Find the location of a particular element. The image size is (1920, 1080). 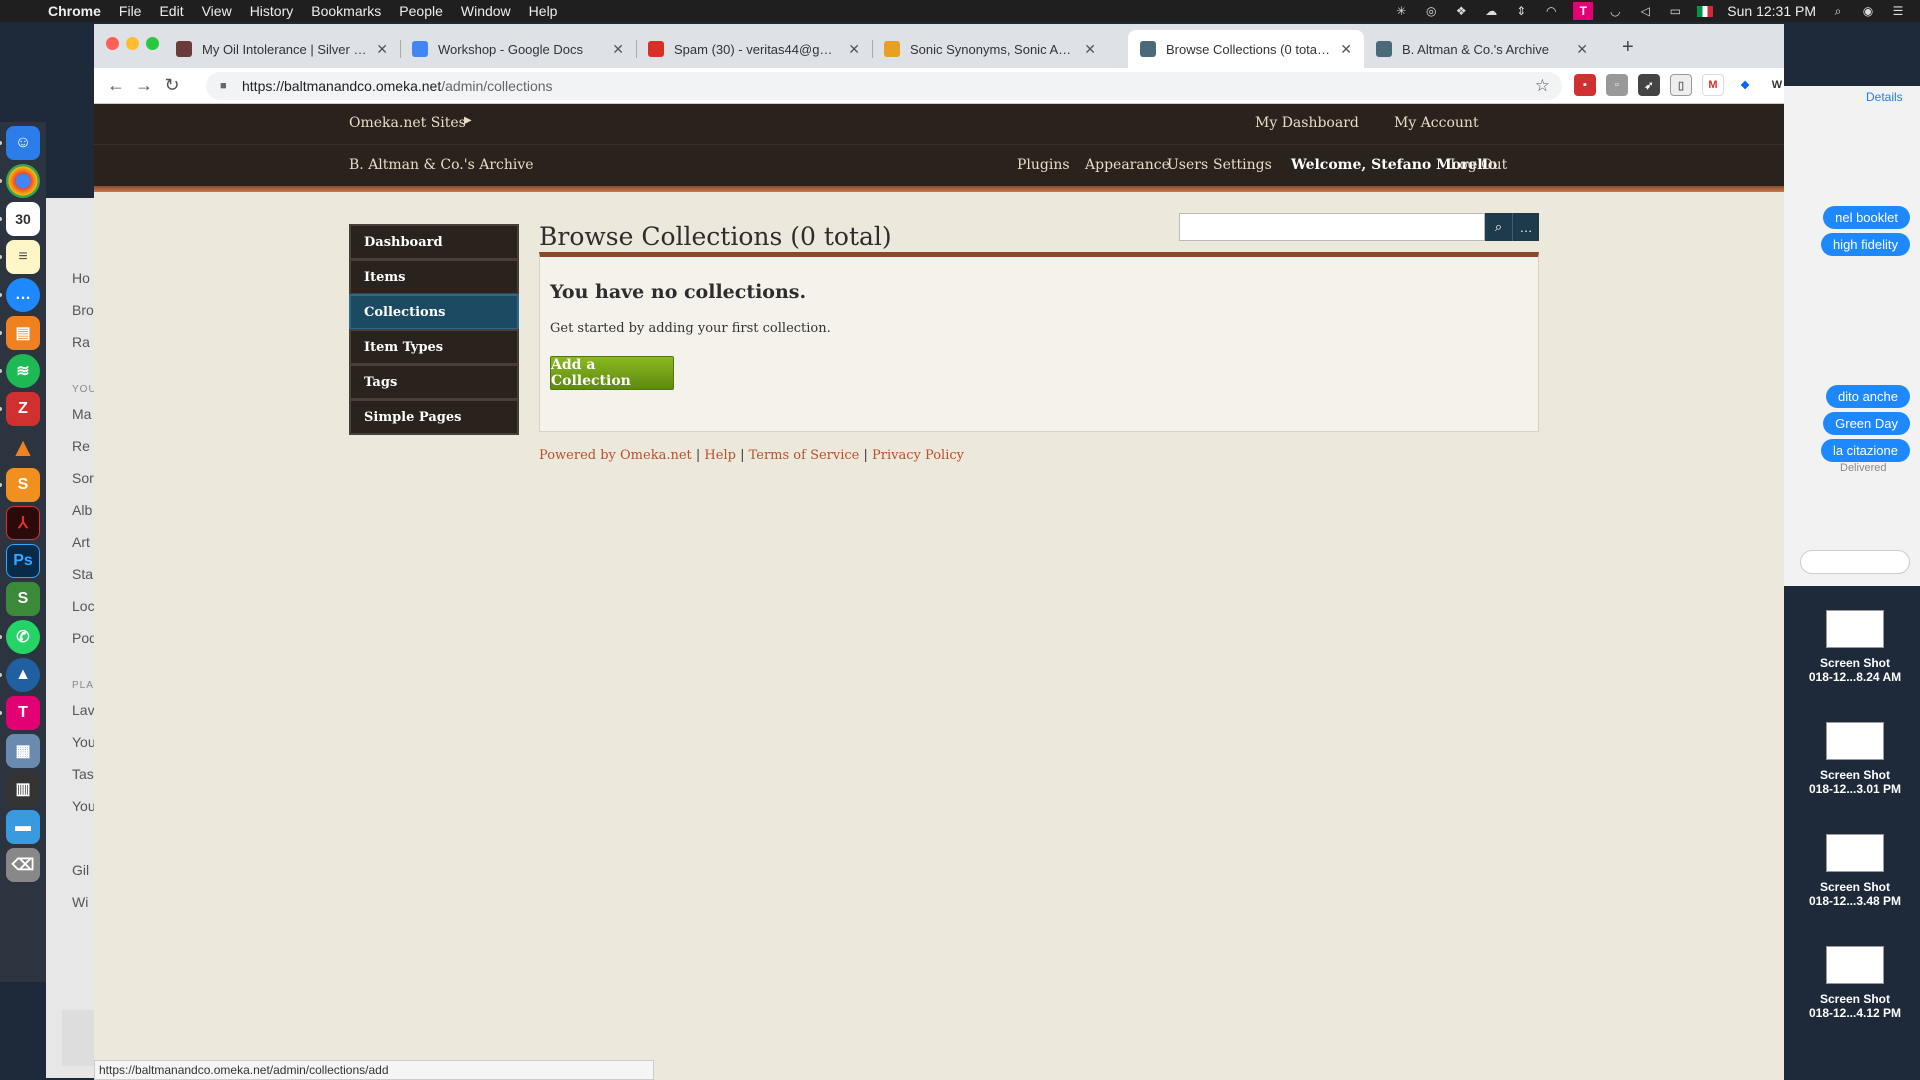

trash-icon: ⌫ is located at coordinates (23, 865).